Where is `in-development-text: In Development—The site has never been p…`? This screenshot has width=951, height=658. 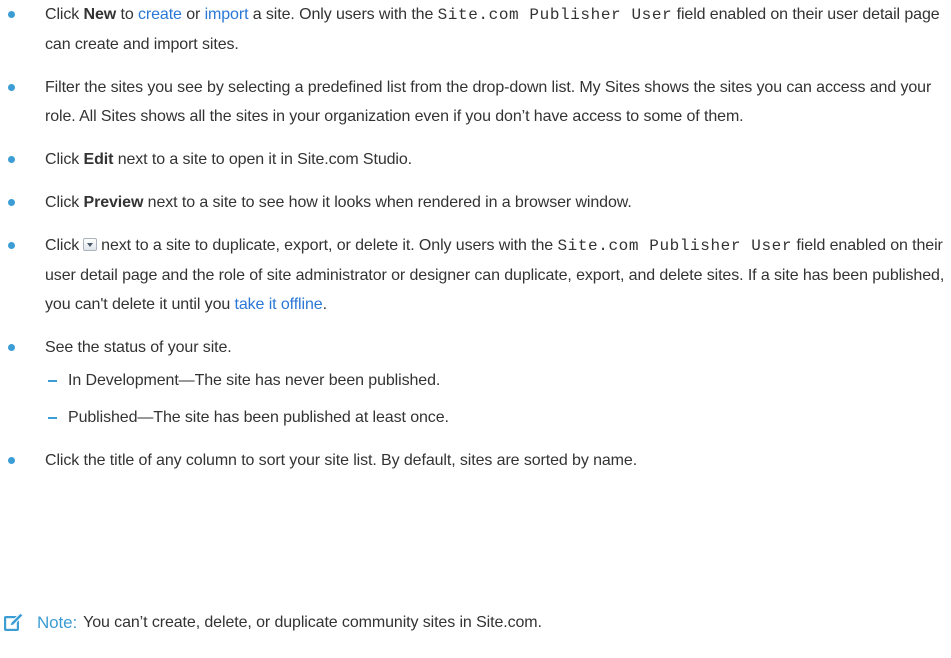 in-development-text: In Development—The site has never been p… is located at coordinates (254, 380).